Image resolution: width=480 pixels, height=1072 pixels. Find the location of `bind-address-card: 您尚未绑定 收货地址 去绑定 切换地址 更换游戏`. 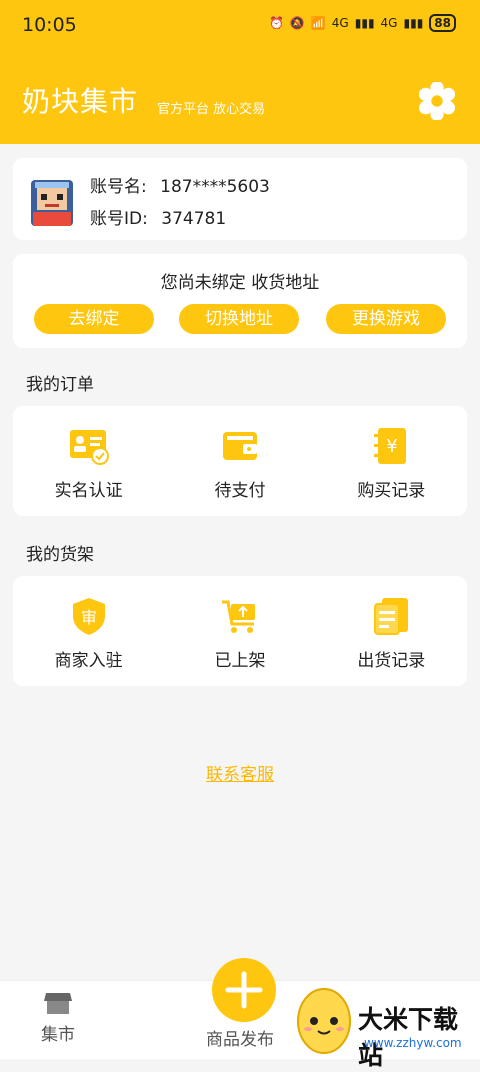

bind-address-card: 您尚未绑定 收货地址 去绑定 切换地址 更换游戏 is located at coordinates (240, 301).